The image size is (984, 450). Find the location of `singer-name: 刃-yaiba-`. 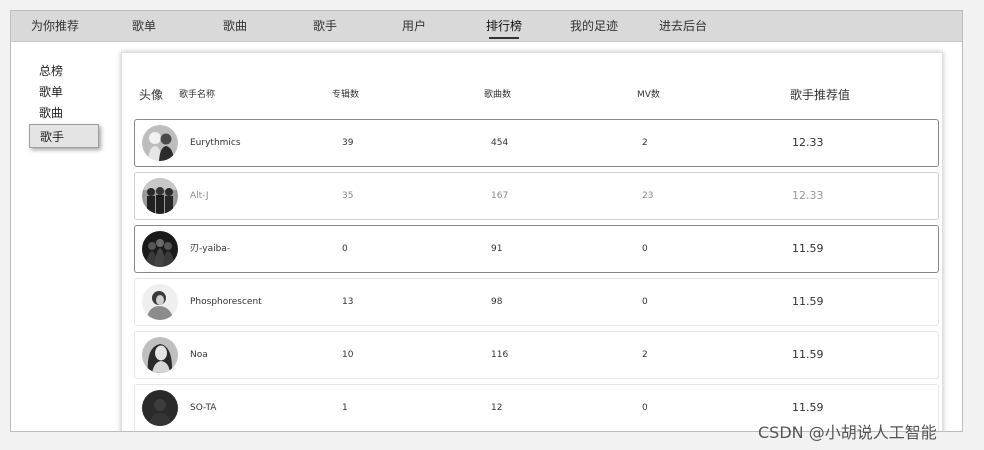

singer-name: 刃-yaiba- is located at coordinates (210, 249).